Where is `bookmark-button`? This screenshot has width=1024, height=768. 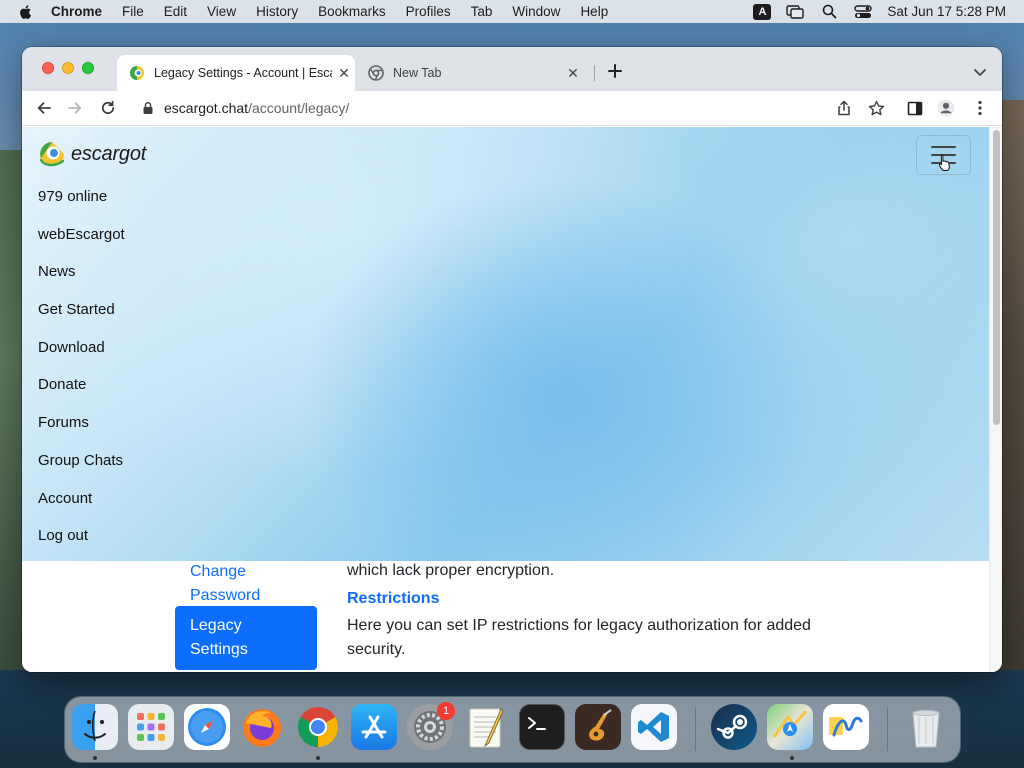
bookmark-button is located at coordinates (876, 108).